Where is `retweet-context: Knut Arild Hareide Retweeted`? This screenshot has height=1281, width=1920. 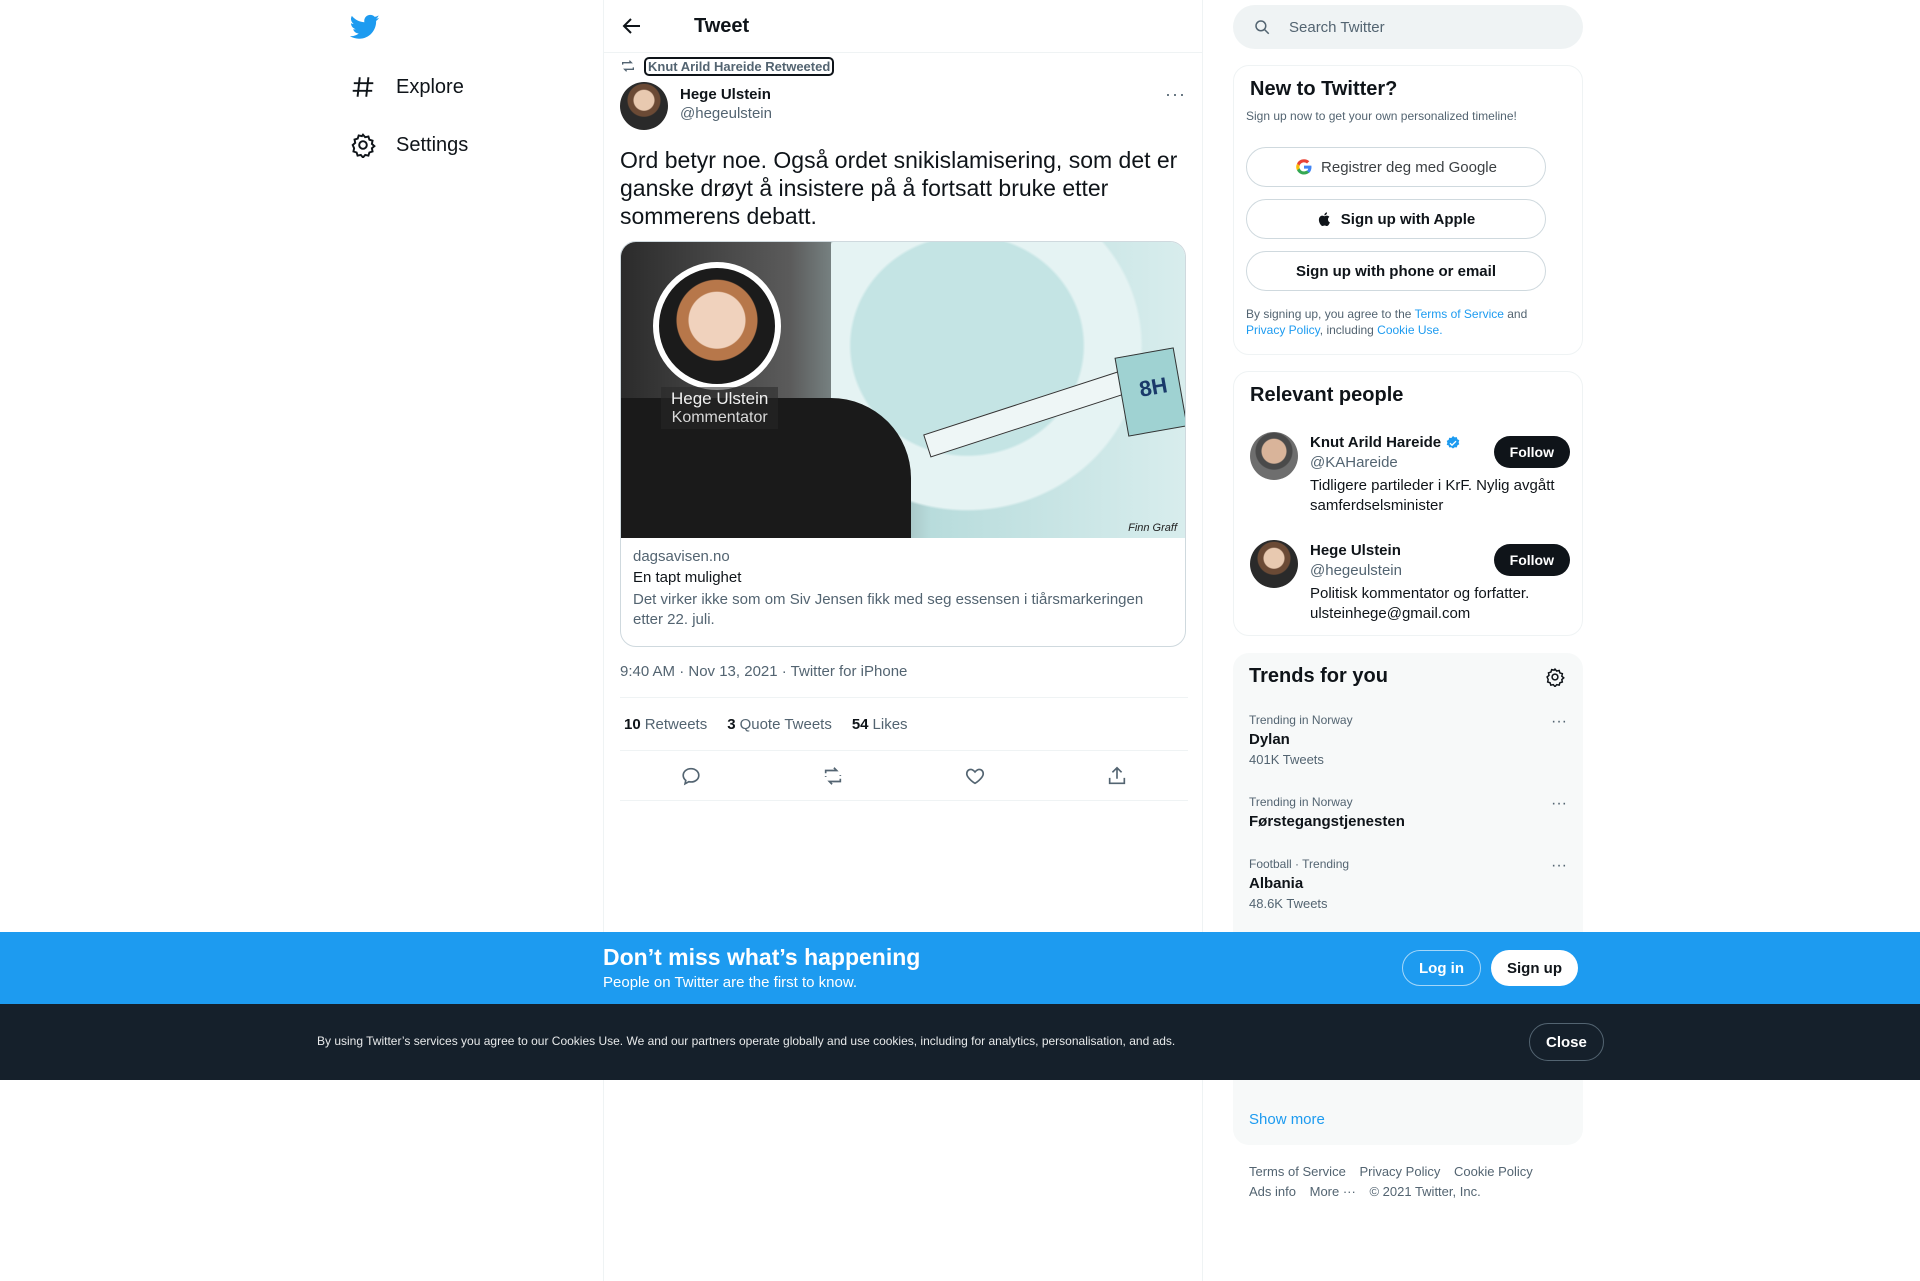 retweet-context: Knut Arild Hareide Retweeted is located at coordinates (727, 66).